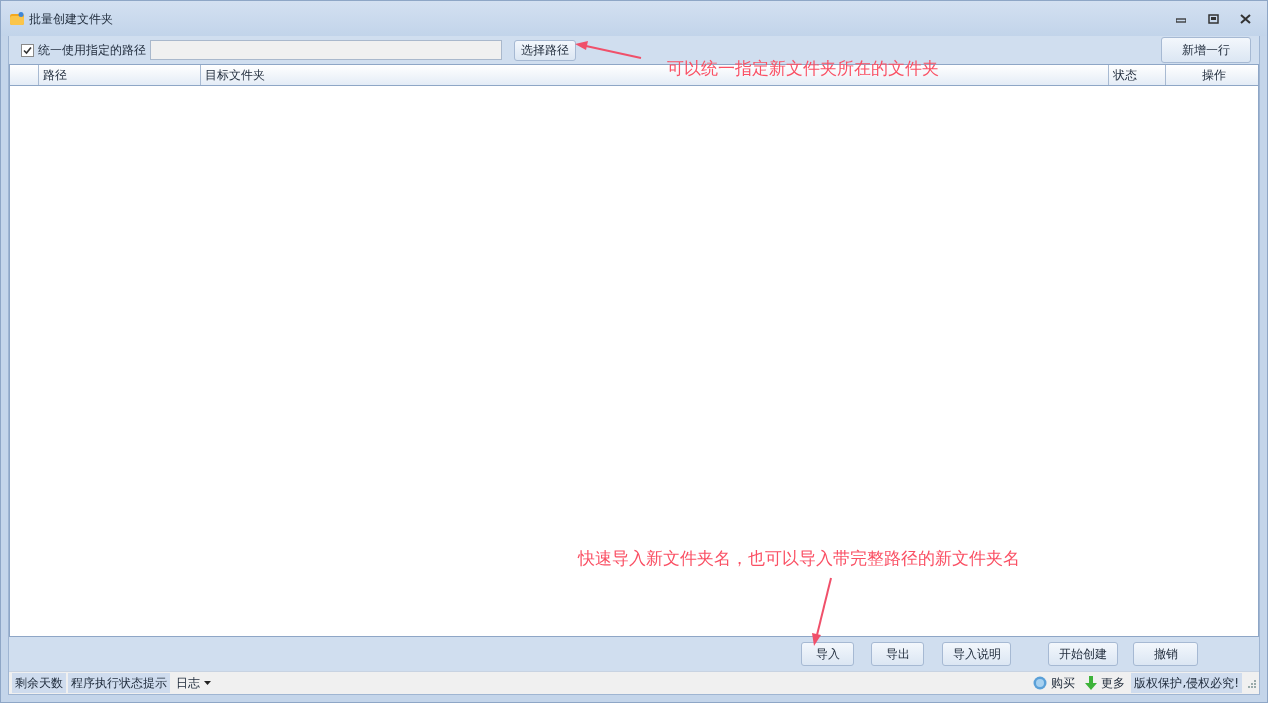 This screenshot has width=1268, height=703. Describe the element at coordinates (827, 654) in the screenshot. I see `action-button: 导入` at that location.